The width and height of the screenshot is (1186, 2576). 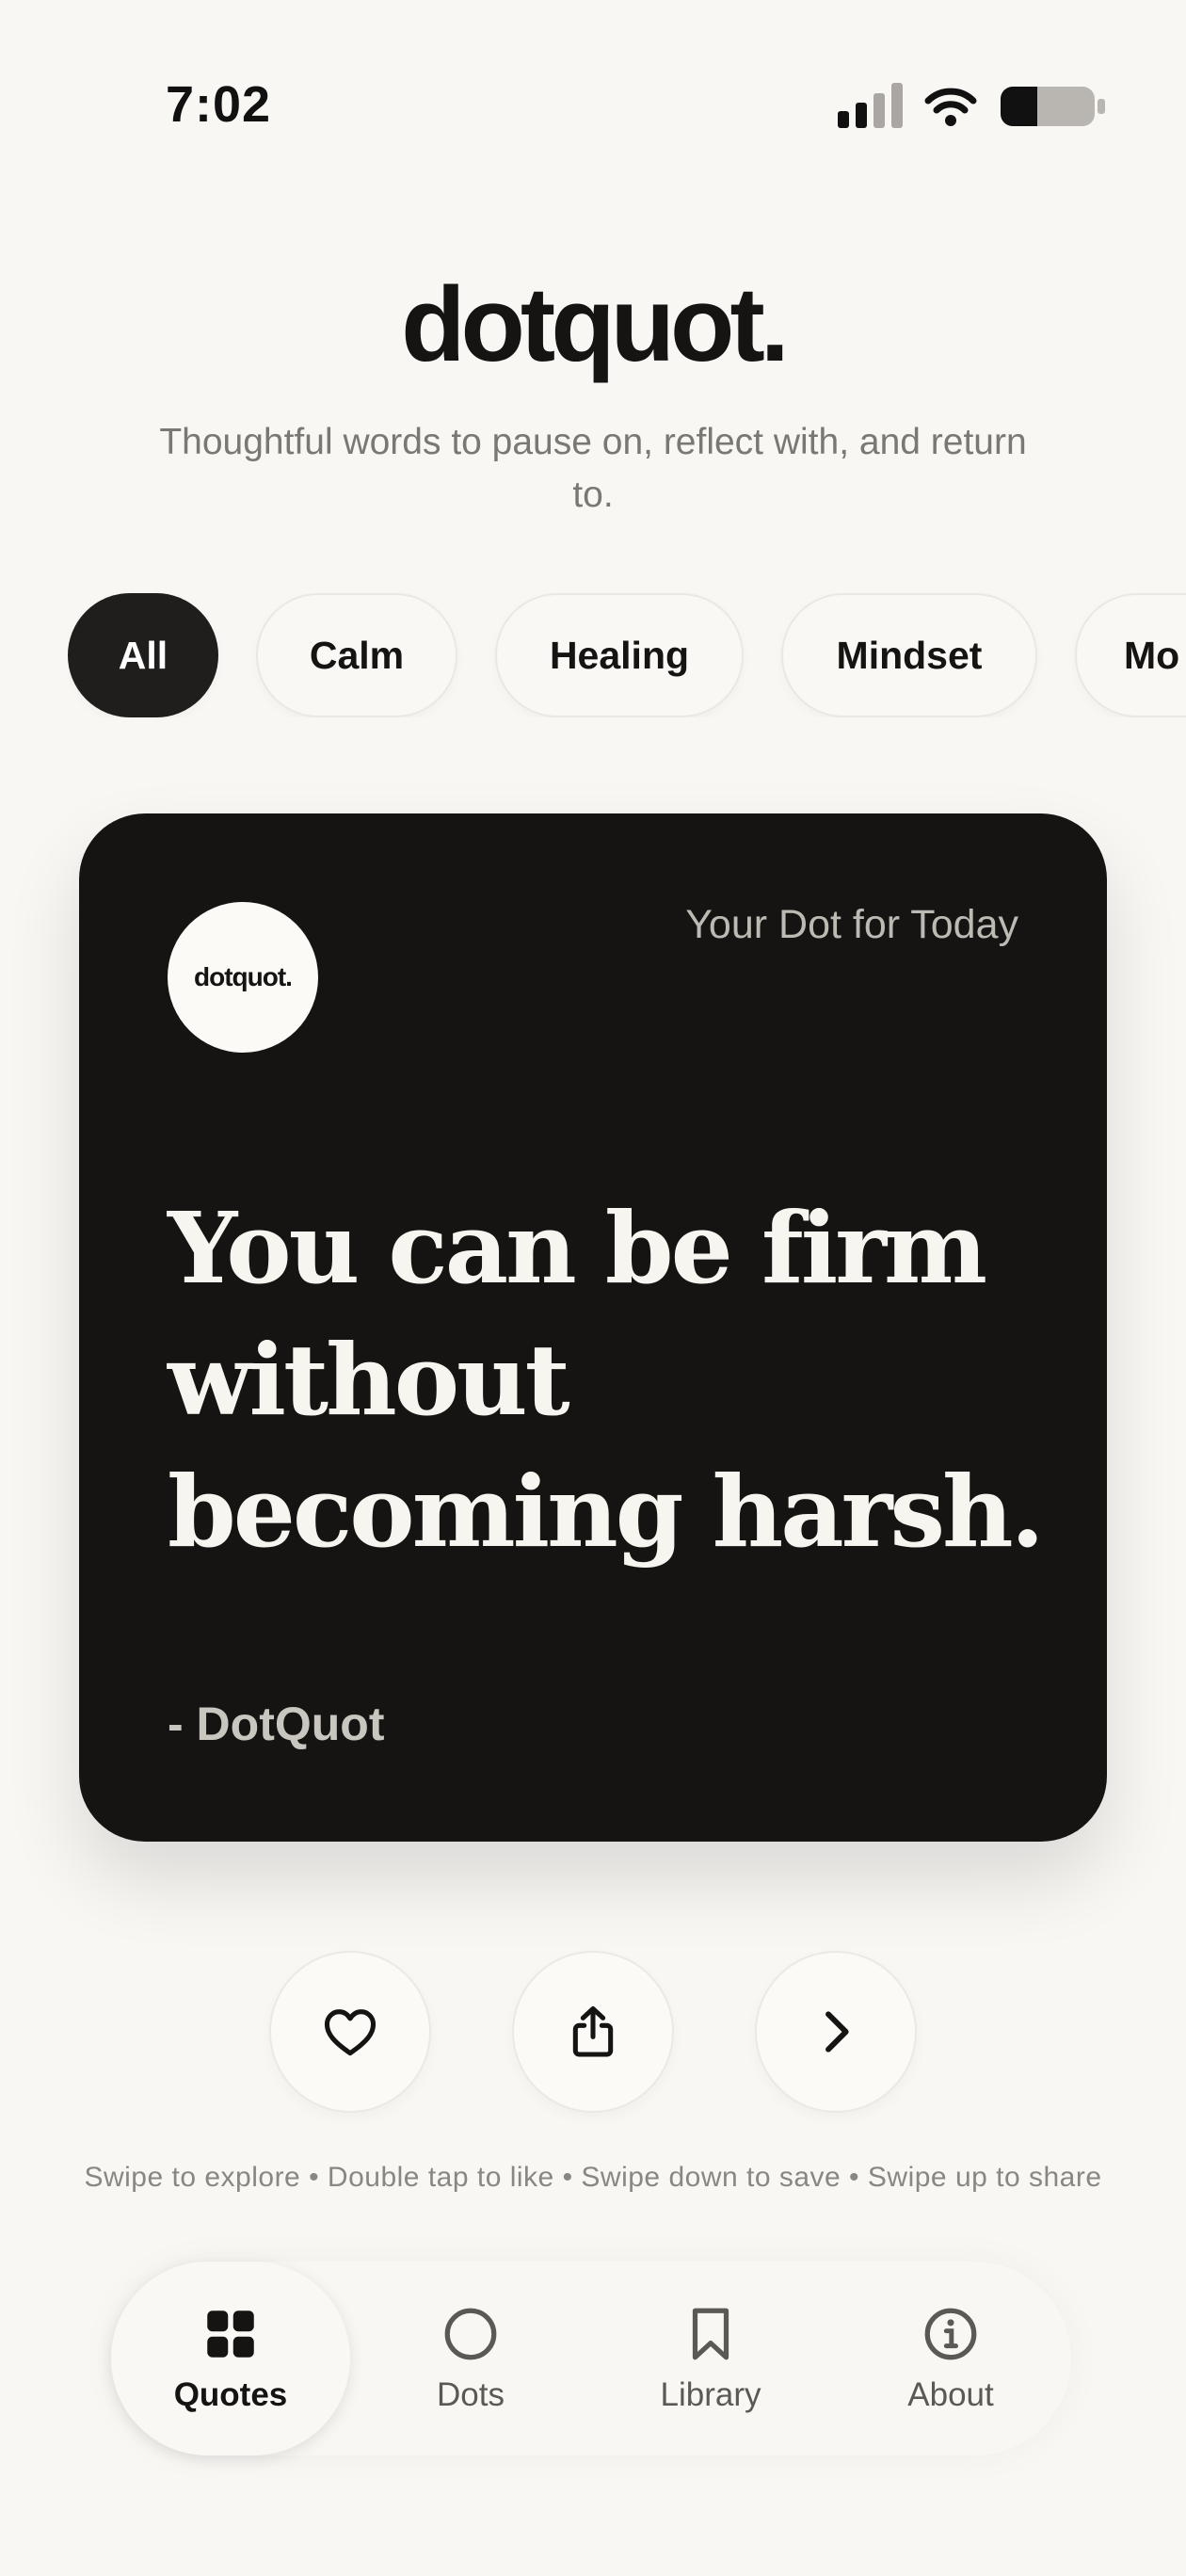 What do you see at coordinates (243, 977) in the screenshot?
I see `card-logo-badge: dotquot.` at bounding box center [243, 977].